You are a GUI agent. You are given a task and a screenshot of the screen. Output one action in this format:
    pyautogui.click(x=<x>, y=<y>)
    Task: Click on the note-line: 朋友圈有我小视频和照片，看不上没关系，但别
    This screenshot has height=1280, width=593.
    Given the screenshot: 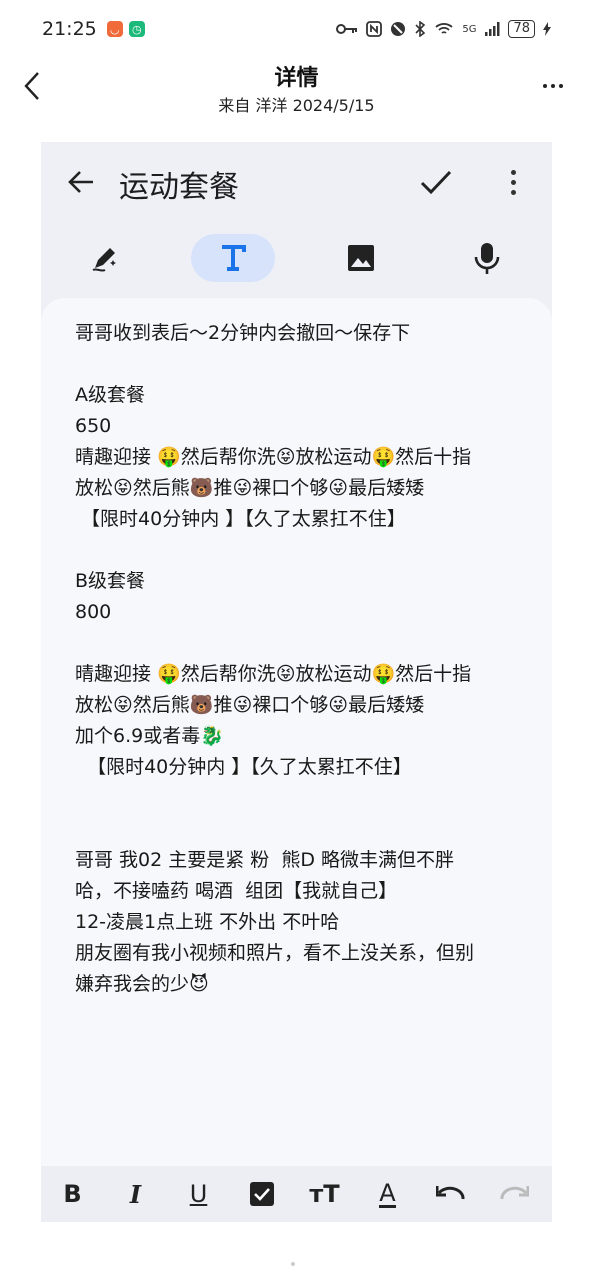 What is the action you would take?
    pyautogui.click(x=275, y=953)
    